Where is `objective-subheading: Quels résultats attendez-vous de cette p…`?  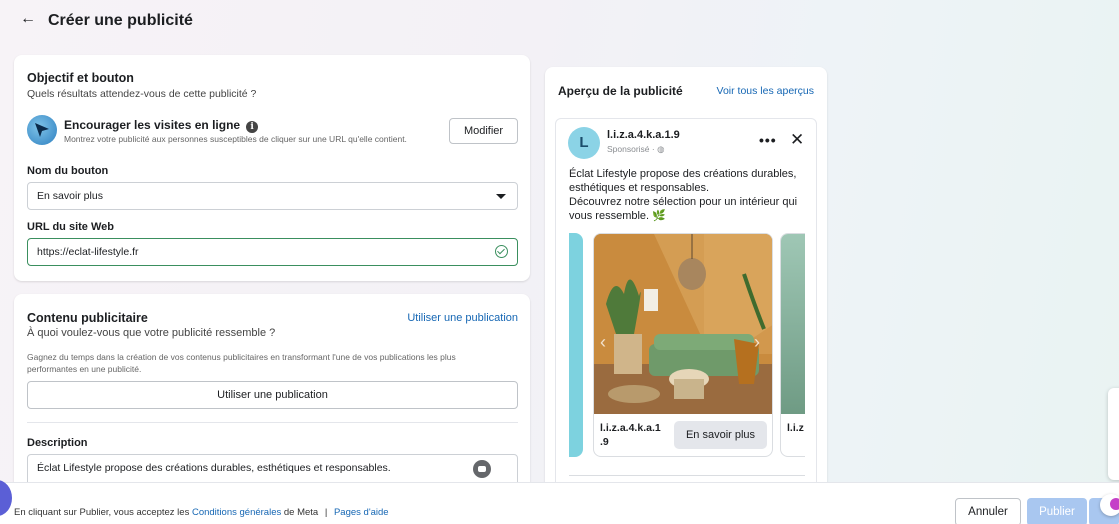
objective-subheading: Quels résultats attendez-vous de cette p… is located at coordinates (142, 94).